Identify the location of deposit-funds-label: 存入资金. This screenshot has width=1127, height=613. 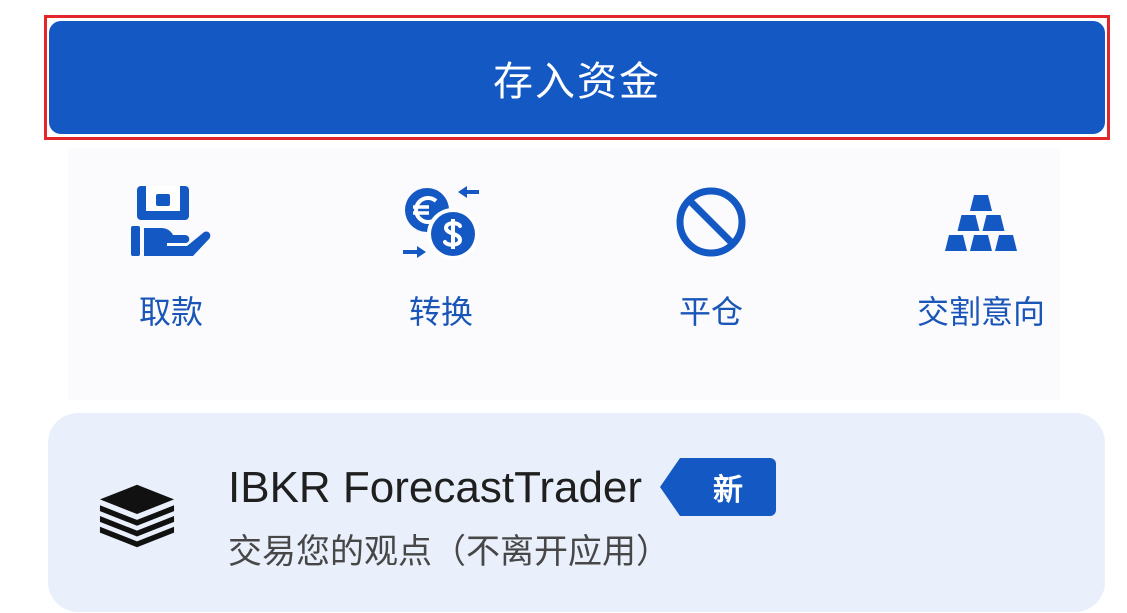
(577, 81).